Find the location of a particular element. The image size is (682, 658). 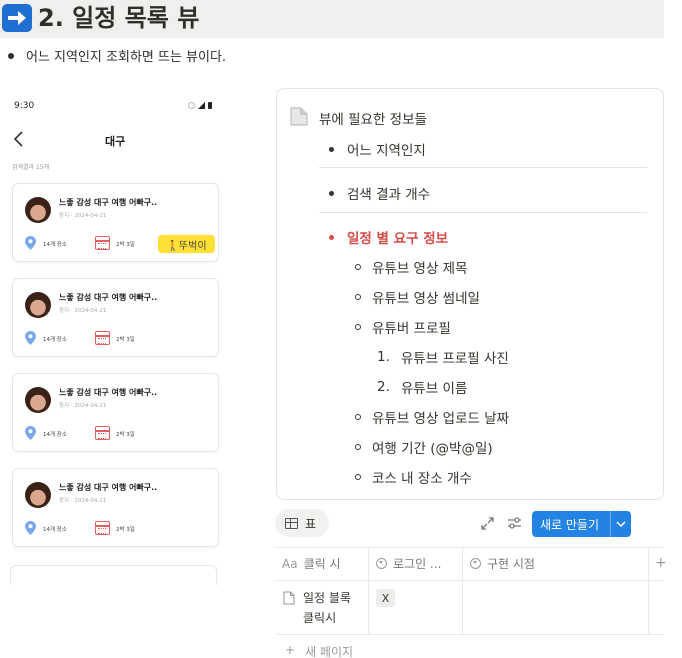

row-title: 일정 블록 클릭시 is located at coordinates (333, 608).